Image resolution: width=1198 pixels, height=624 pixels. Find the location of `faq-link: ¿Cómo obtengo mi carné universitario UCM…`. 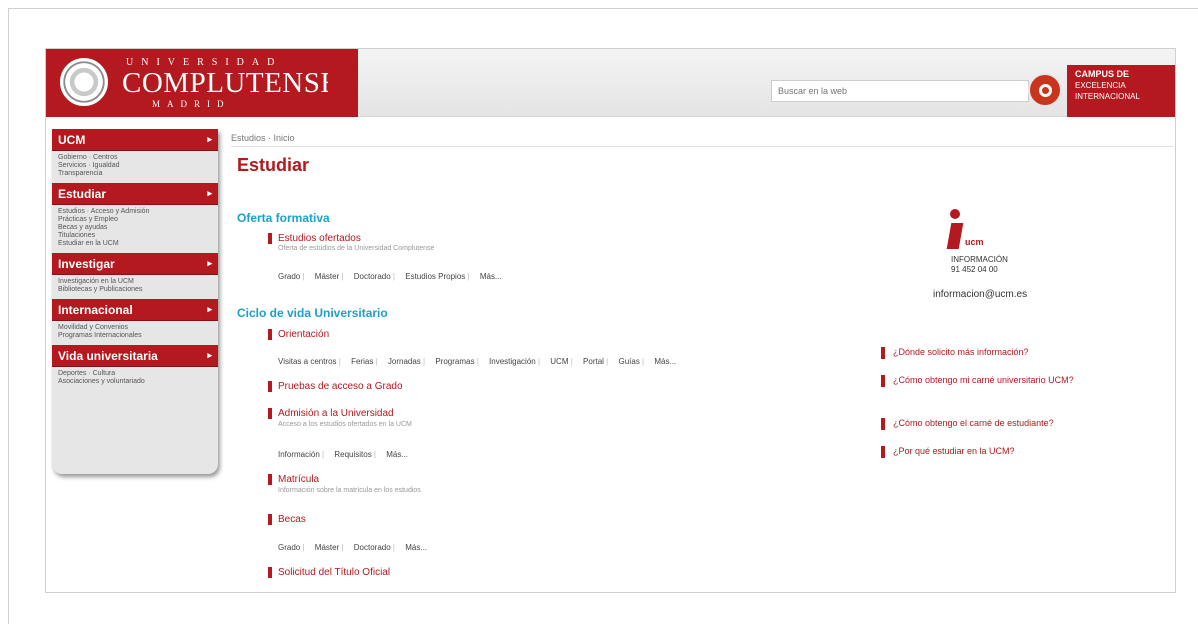

faq-link: ¿Cómo obtengo mi carné universitario UCM… is located at coordinates (1006, 381).